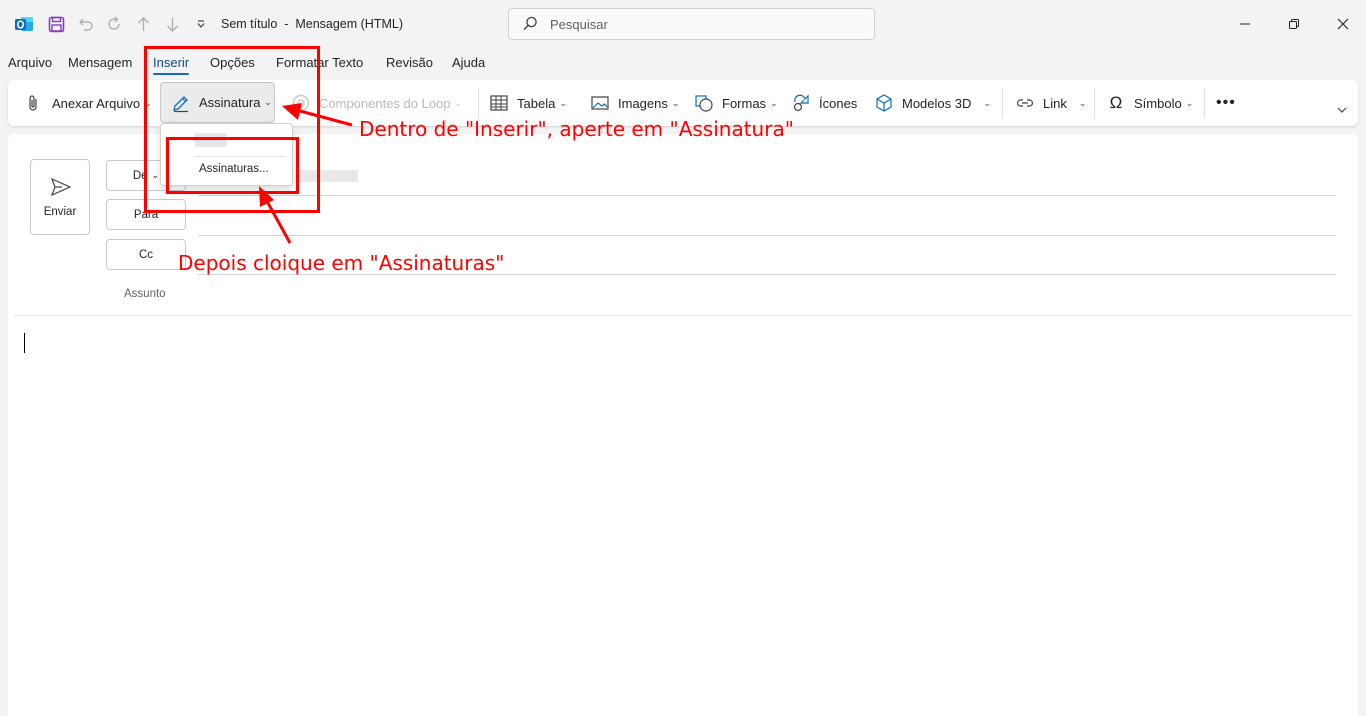  I want to click on close-icon, so click(1343, 24).